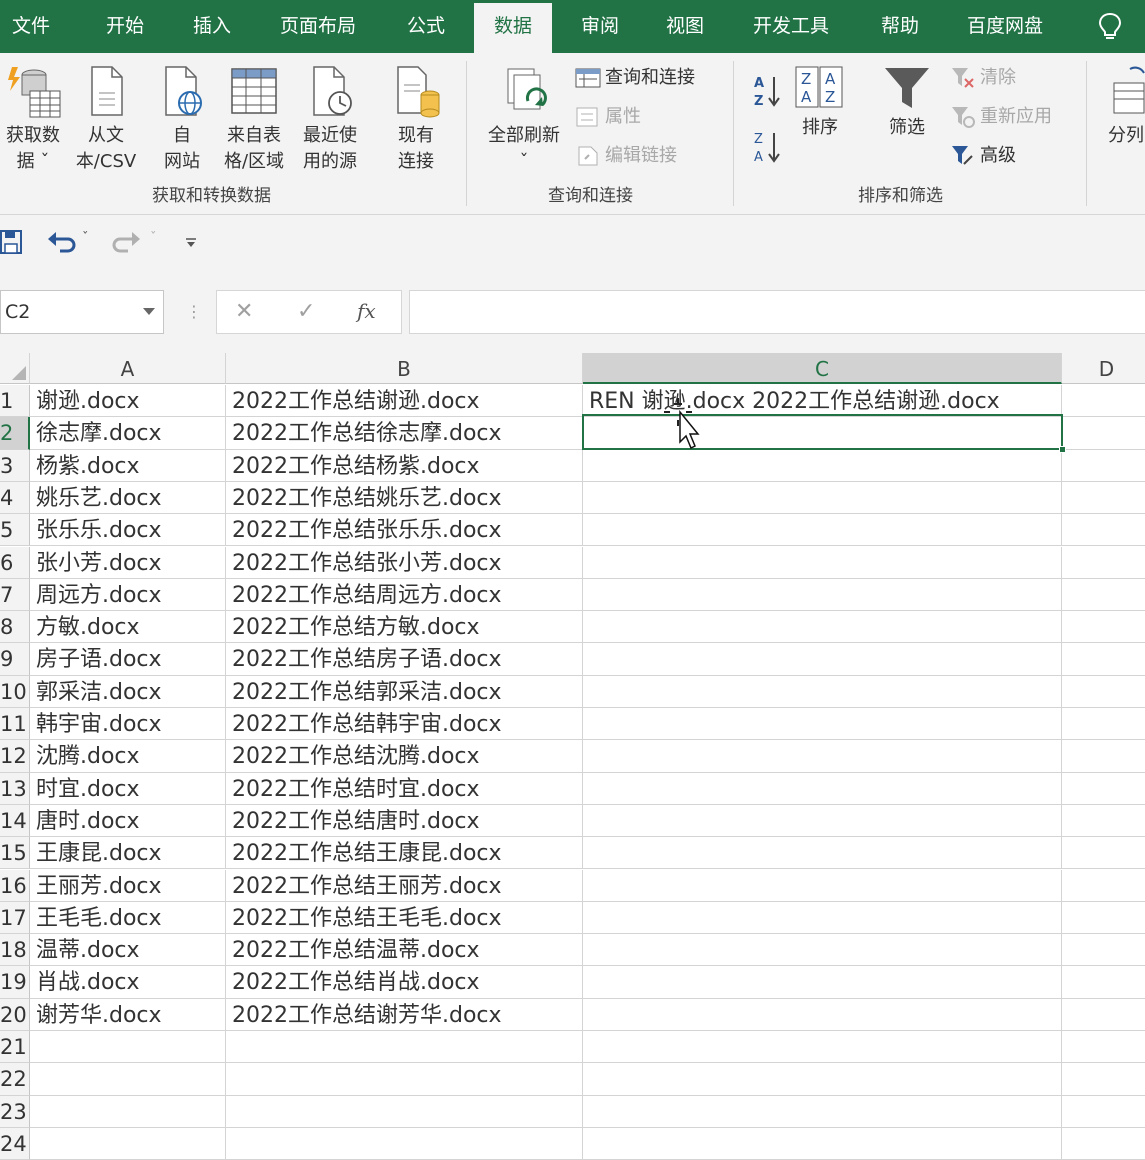 The image size is (1145, 1160). What do you see at coordinates (404, 1014) in the screenshot?
I see `cell-b: 2022工作总结谢芳华.docx` at bounding box center [404, 1014].